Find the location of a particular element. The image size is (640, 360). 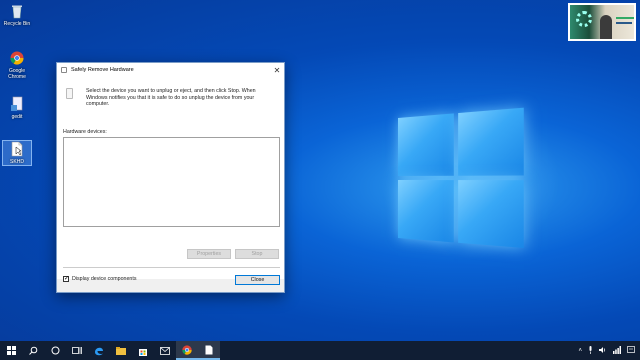

document-taskbar-icon is located at coordinates (209, 350).